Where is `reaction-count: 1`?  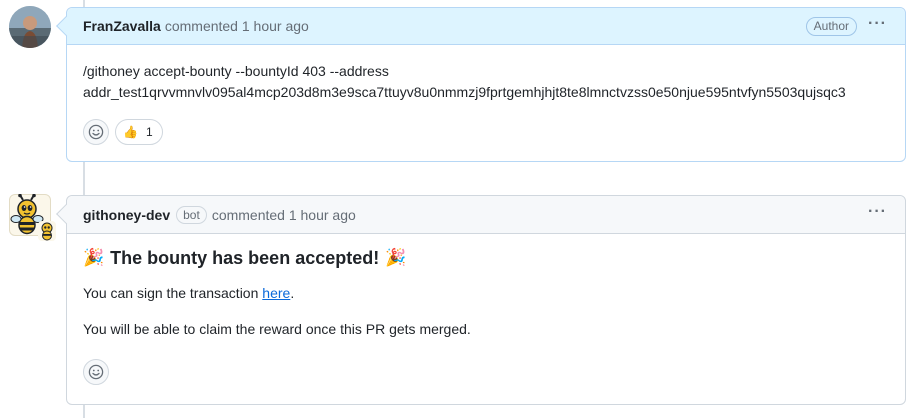 reaction-count: 1 is located at coordinates (149, 131).